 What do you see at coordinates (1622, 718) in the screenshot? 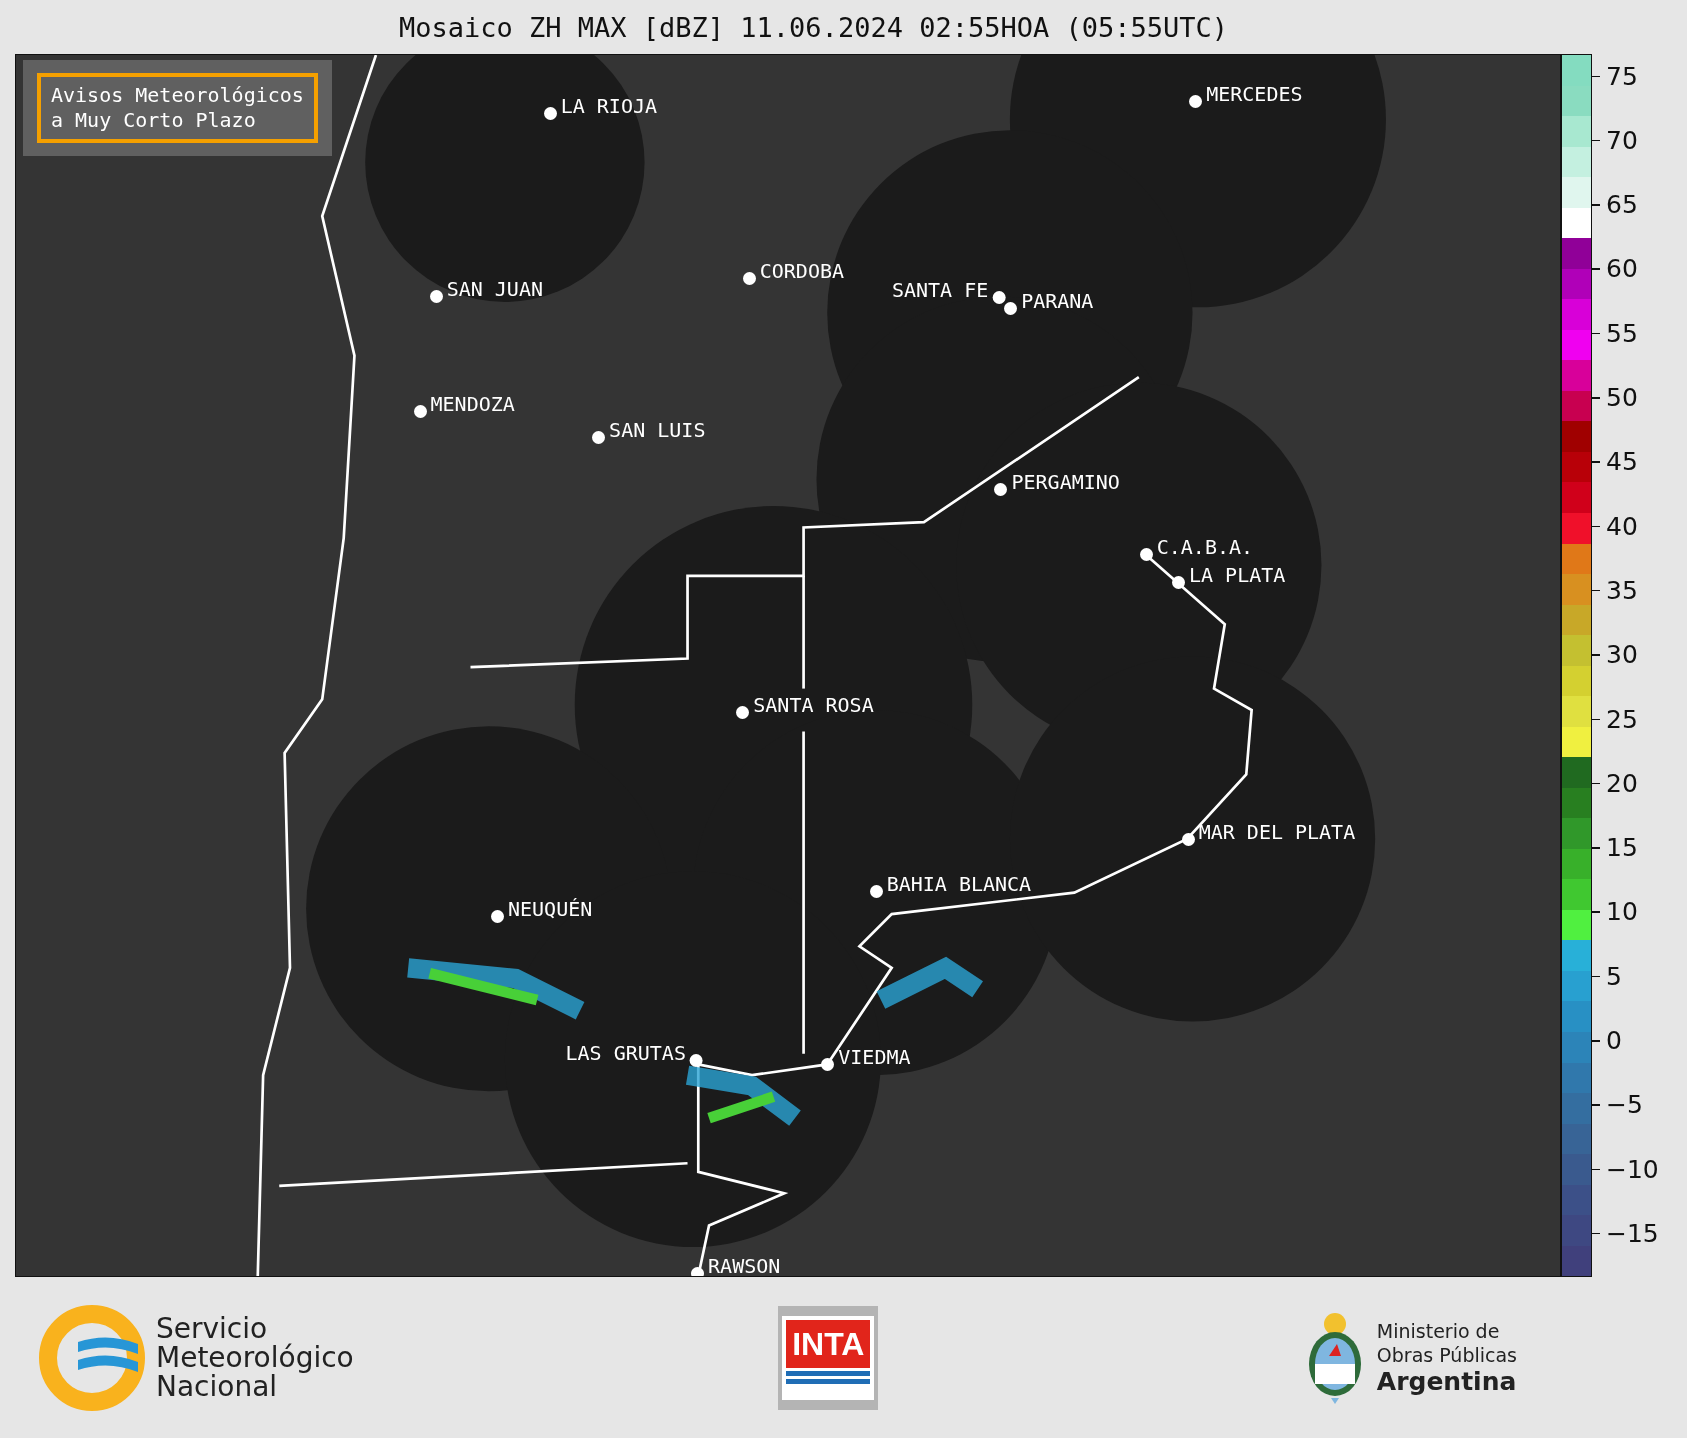
I see `scale-tick-label: 25` at bounding box center [1622, 718].